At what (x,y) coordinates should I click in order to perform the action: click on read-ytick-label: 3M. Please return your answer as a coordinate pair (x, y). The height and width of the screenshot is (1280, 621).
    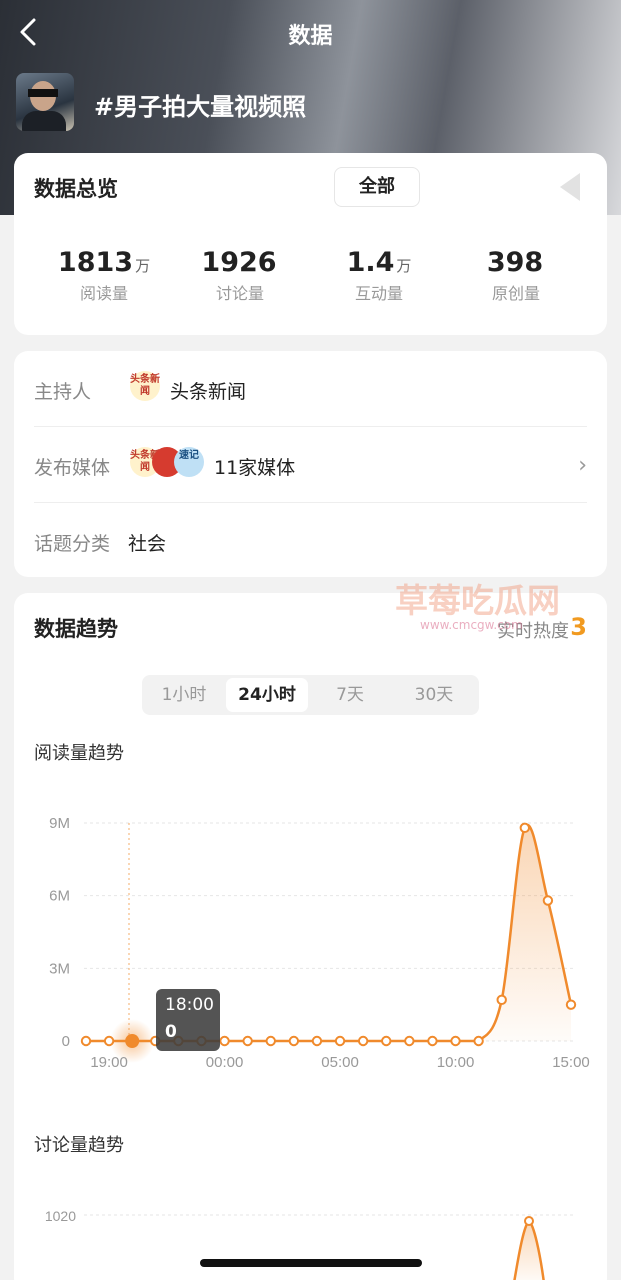
    Looking at the image, I should click on (59, 968).